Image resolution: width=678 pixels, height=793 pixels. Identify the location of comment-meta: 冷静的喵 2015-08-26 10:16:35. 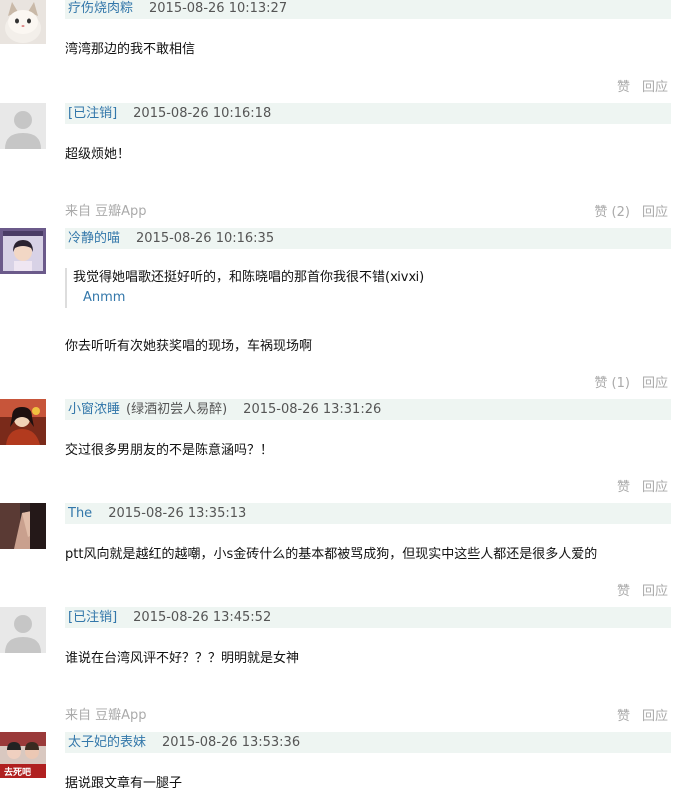
(368, 238).